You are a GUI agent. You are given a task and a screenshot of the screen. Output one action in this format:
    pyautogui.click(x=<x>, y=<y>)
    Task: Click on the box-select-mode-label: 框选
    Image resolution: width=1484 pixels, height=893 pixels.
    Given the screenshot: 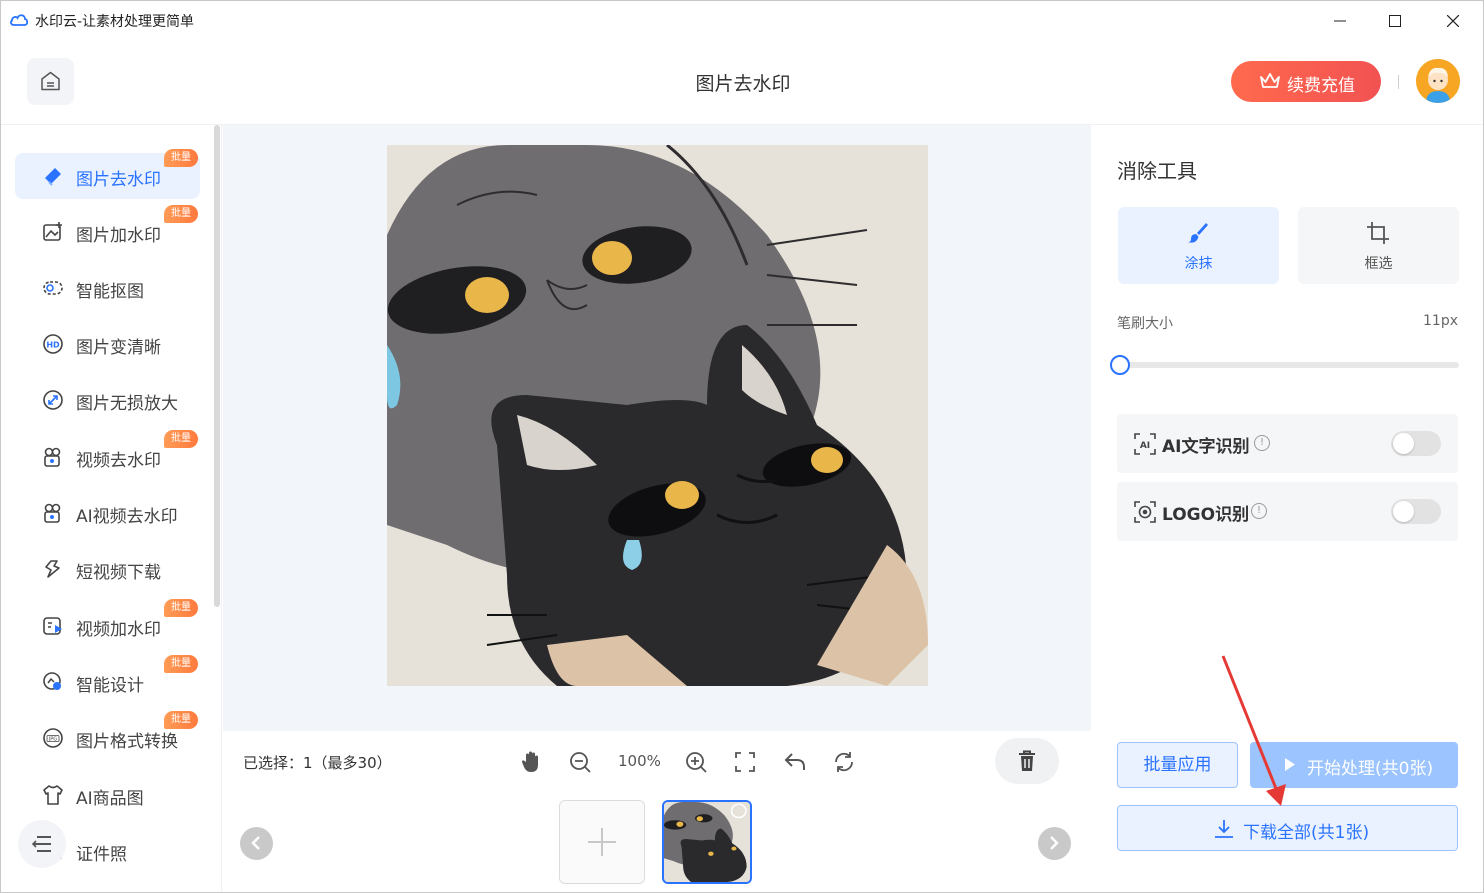 What is the action you would take?
    pyautogui.click(x=1378, y=264)
    